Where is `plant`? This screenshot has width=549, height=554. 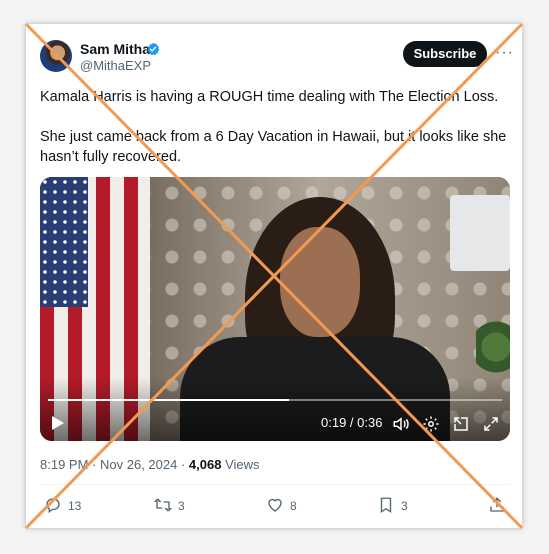
plant is located at coordinates (493, 347).